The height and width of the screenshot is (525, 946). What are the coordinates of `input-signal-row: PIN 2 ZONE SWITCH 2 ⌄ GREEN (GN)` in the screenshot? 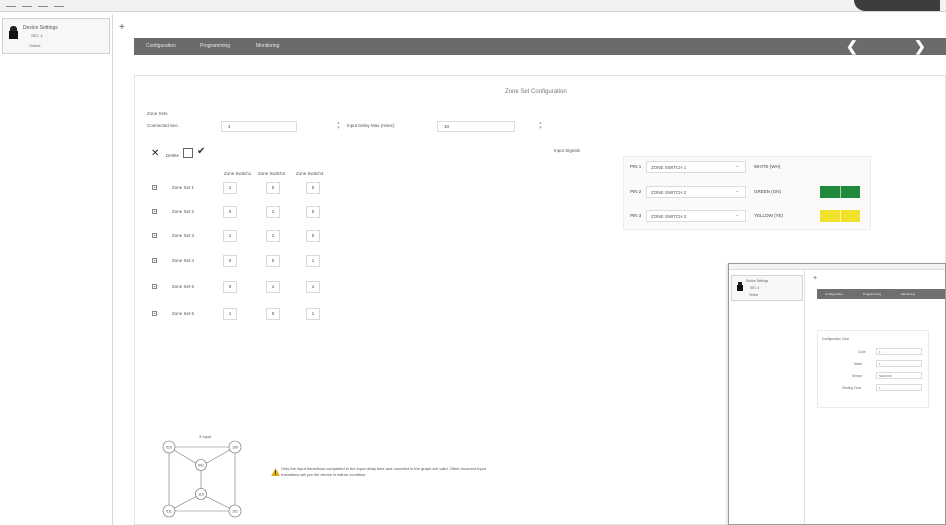 It's located at (748, 192).